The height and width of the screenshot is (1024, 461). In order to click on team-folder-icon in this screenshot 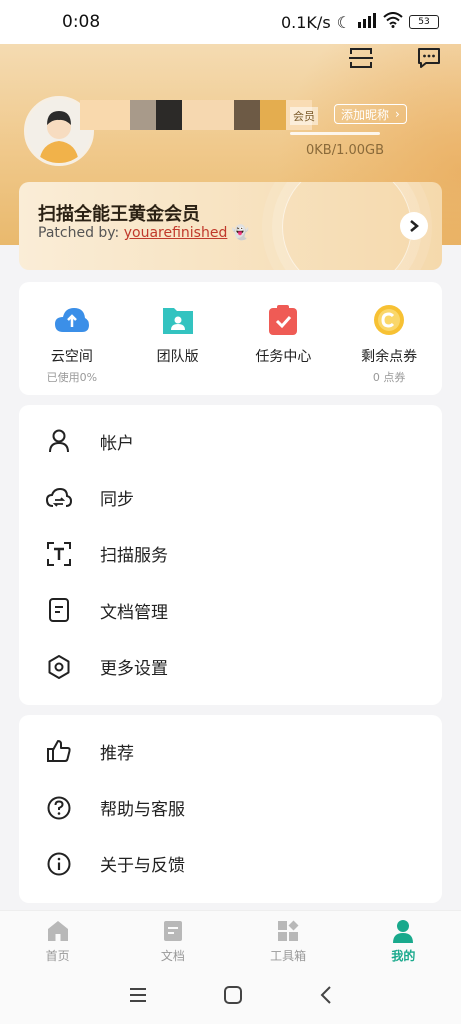, I will do `click(178, 320)`.